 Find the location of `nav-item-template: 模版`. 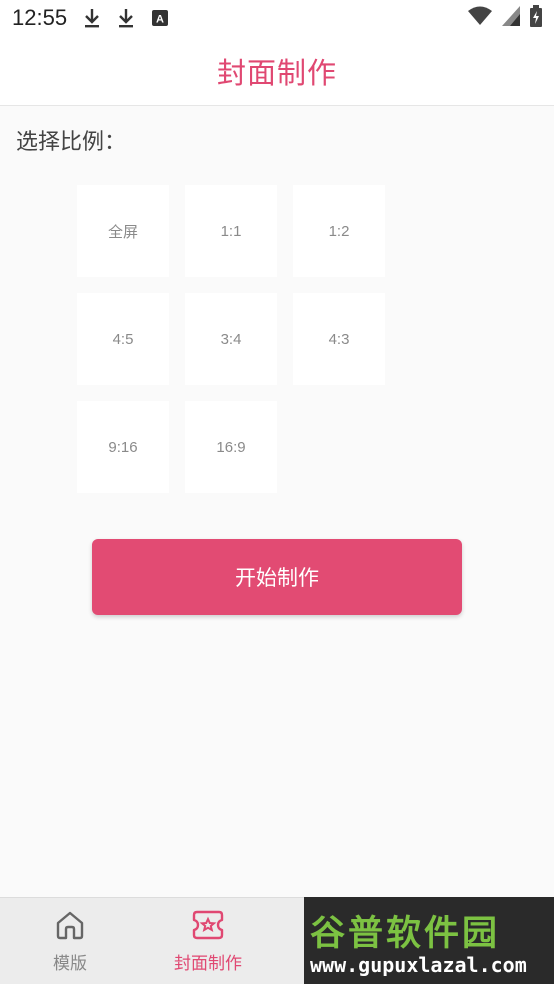

nav-item-template: 模版 is located at coordinates (70, 941).